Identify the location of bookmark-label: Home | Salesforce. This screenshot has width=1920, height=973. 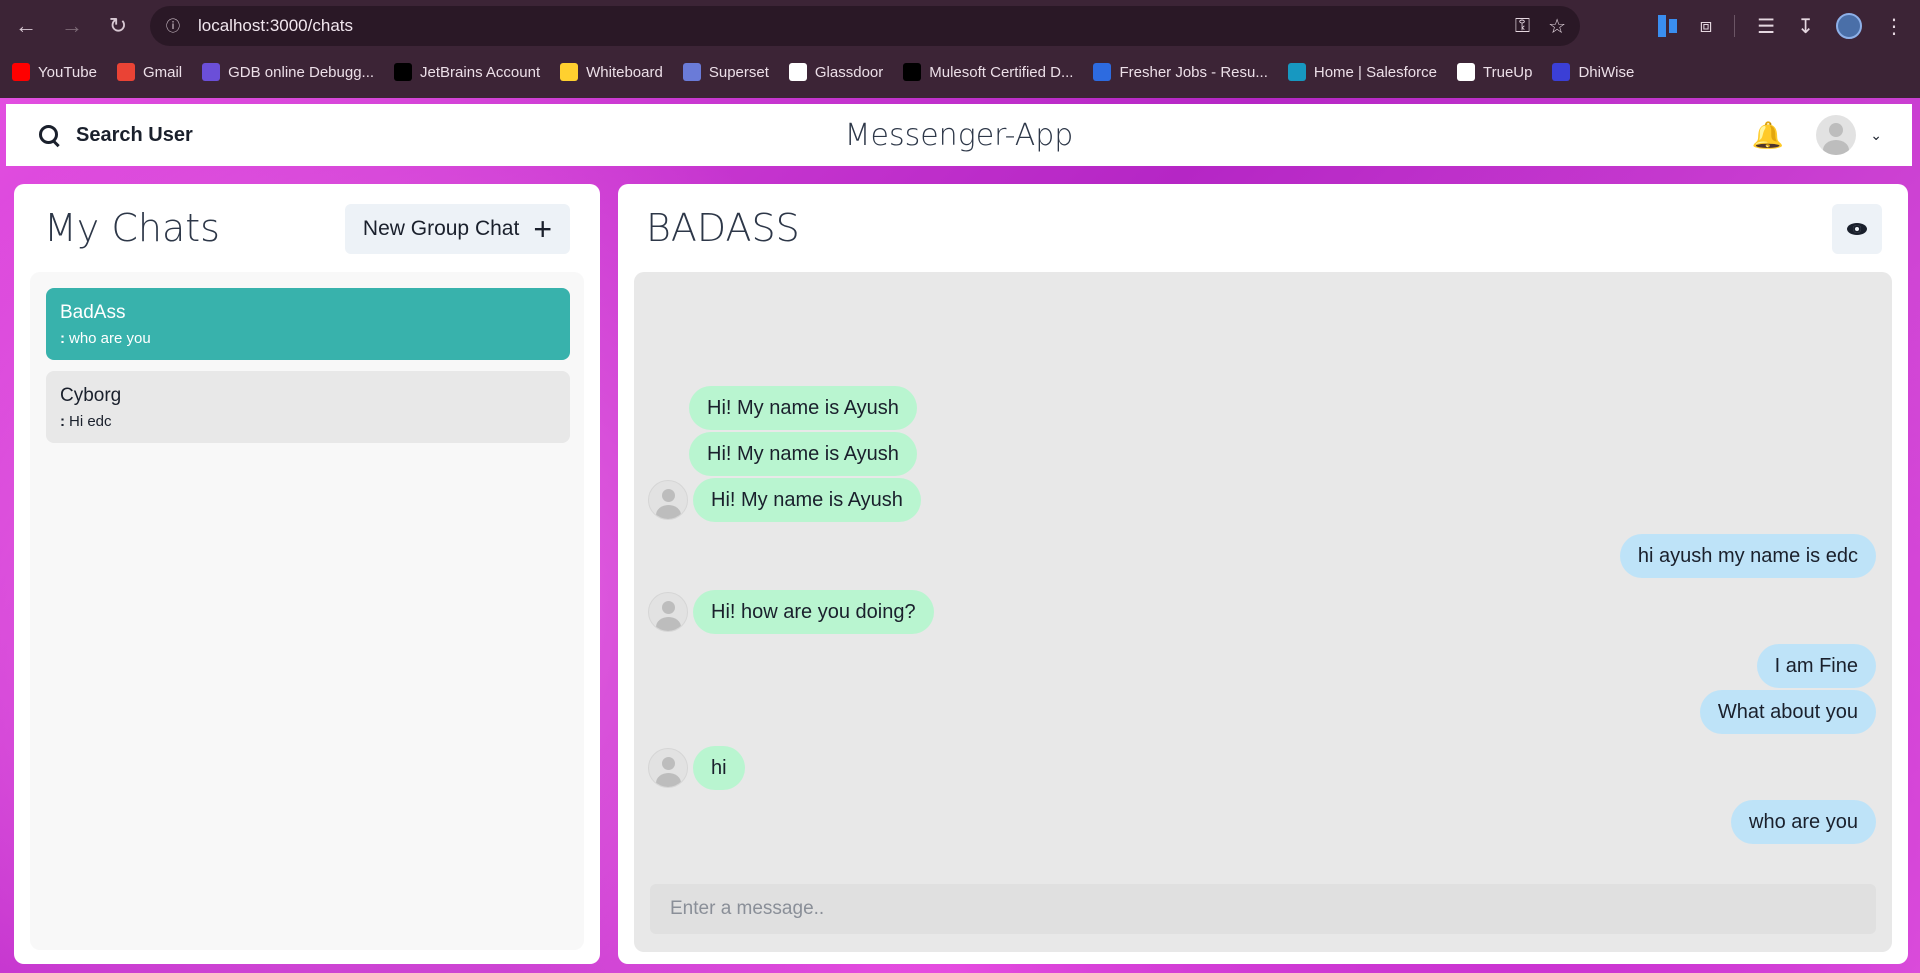
(1375, 72).